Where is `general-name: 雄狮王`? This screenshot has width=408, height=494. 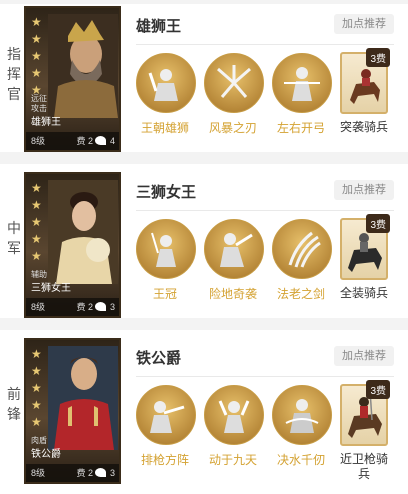
general-name: 雄狮王 is located at coordinates (159, 26).